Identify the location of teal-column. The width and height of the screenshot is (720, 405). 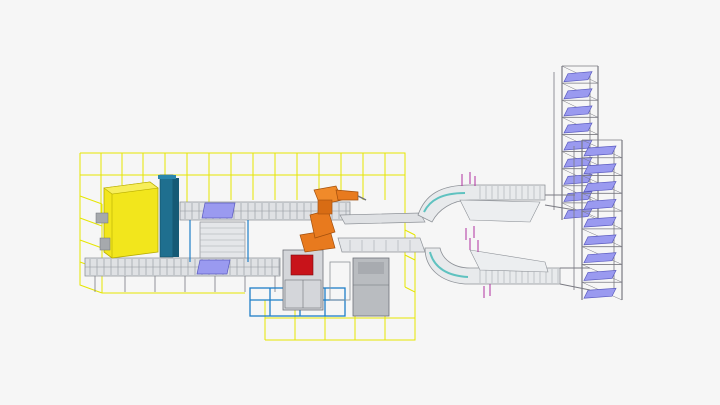
(168, 216).